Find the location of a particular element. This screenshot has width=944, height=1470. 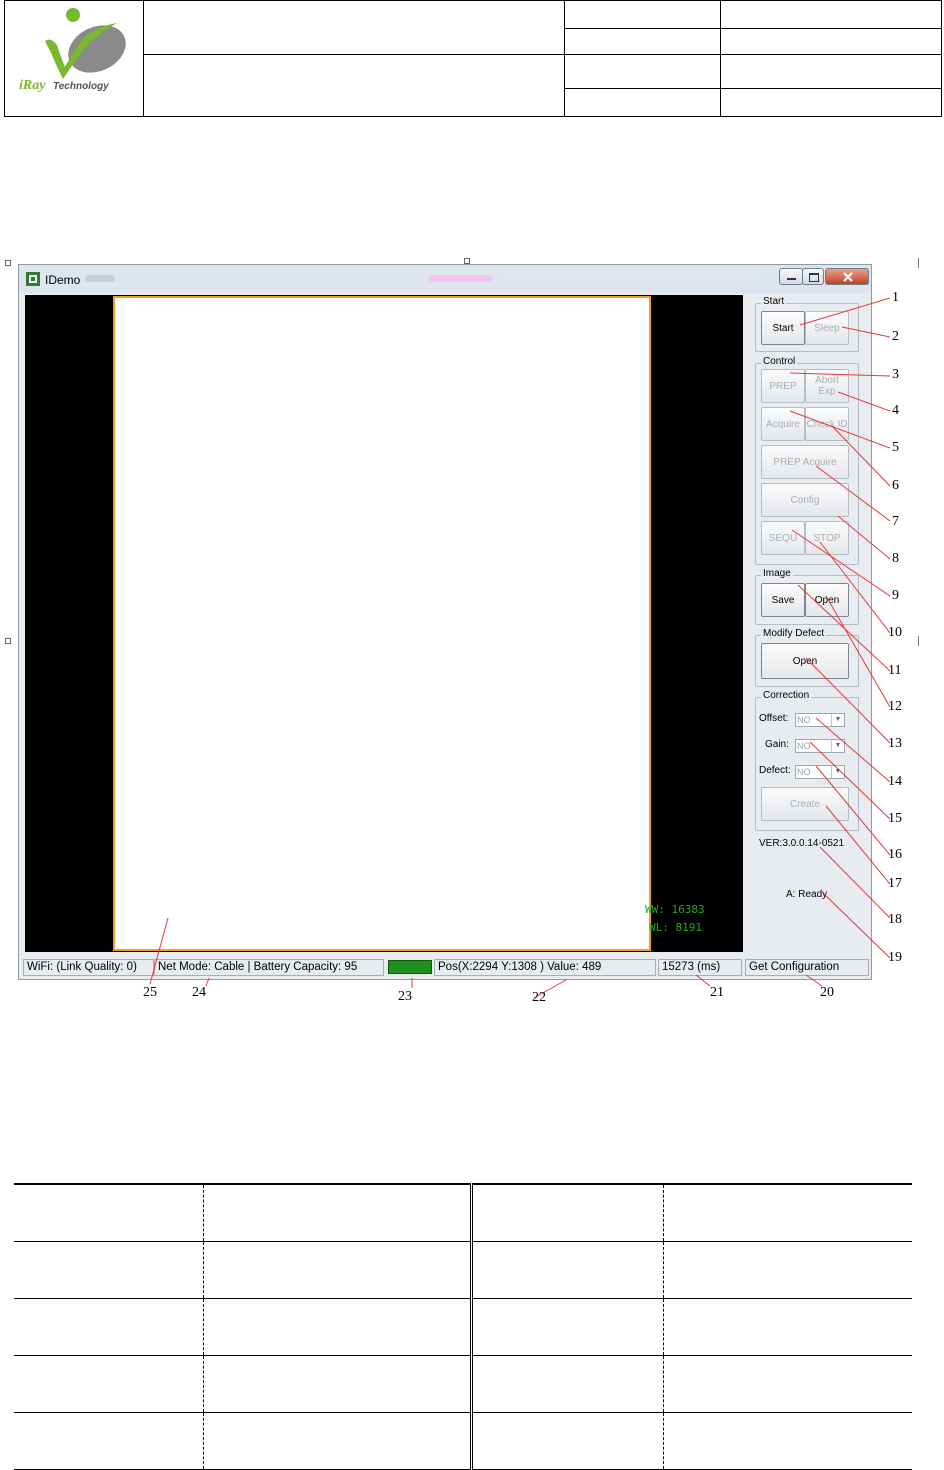

callout-number: 9 is located at coordinates (895, 595).